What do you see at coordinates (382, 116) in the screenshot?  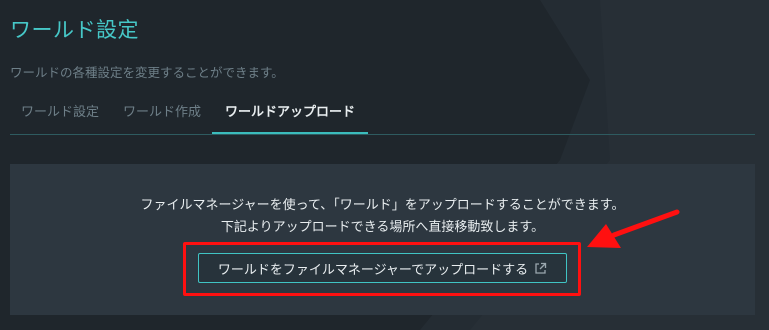 I see `tab-bar: ワールド設定 ワールド作成 ワールドアップロード` at bounding box center [382, 116].